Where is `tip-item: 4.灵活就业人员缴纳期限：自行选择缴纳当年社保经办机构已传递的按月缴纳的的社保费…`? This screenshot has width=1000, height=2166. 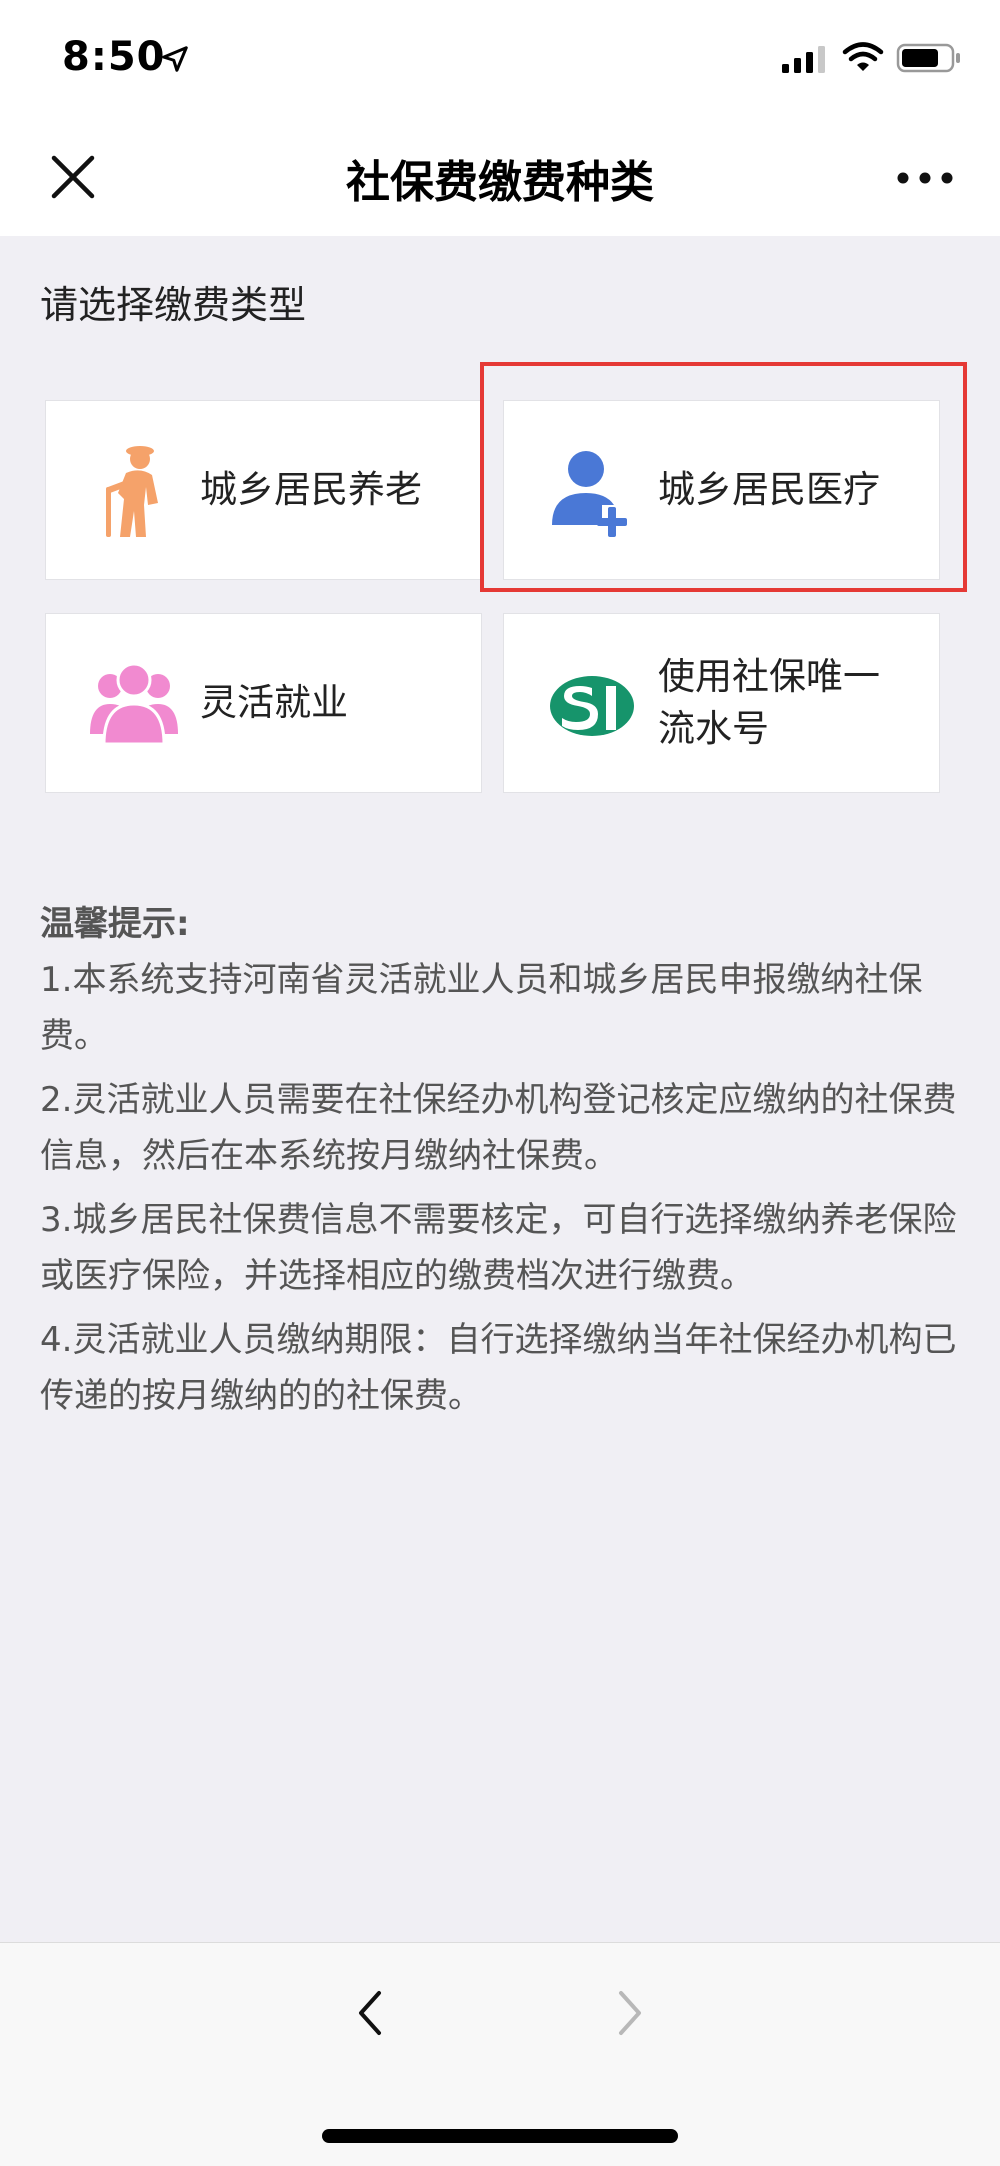 tip-item: 4.灵活就业人员缴纳期限：自行选择缴纳当年社保经办机构已传递的按月缴纳的的社保费… is located at coordinates (498, 1368).